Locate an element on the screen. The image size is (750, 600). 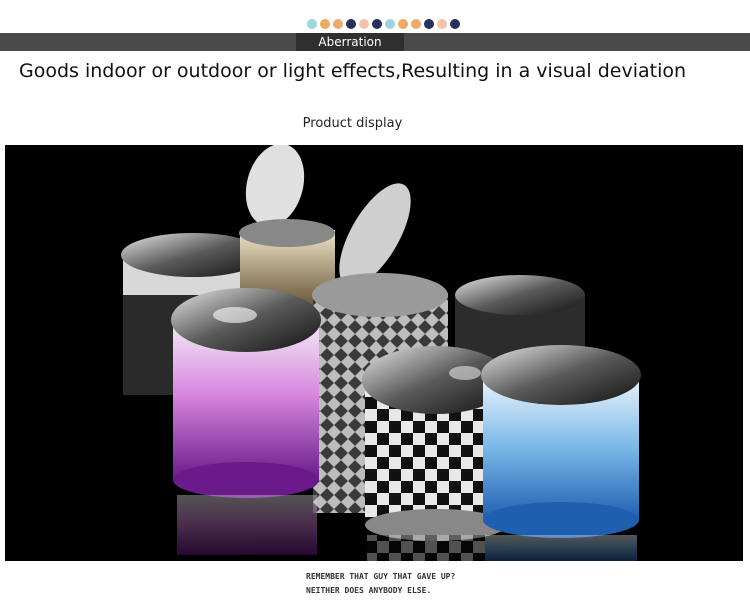
banner-label: Aberration is located at coordinates (350, 42).